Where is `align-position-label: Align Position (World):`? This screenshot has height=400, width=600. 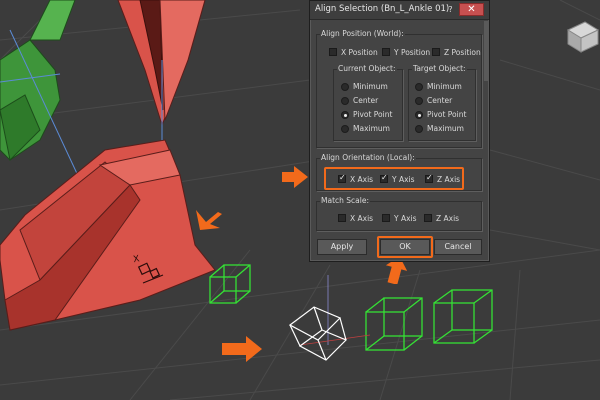 align-position-label: Align Position (World): is located at coordinates (362, 33).